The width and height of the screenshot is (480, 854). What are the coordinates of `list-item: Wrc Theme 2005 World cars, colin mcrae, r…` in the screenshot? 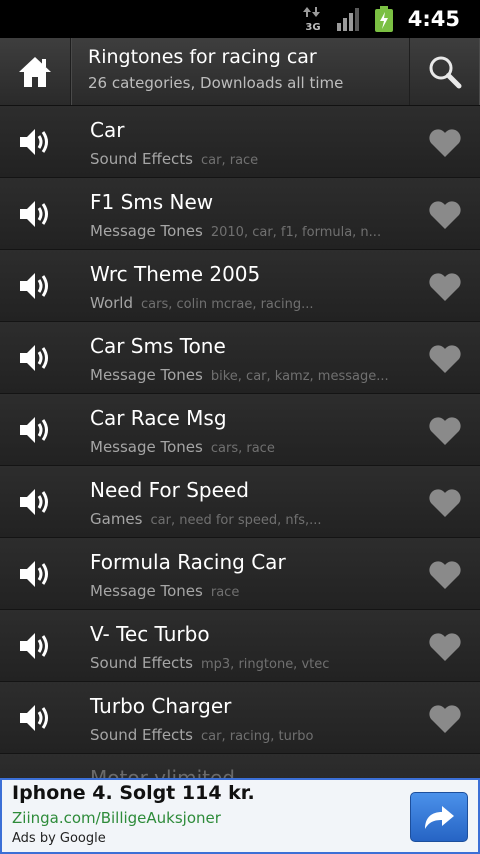 It's located at (240, 286).